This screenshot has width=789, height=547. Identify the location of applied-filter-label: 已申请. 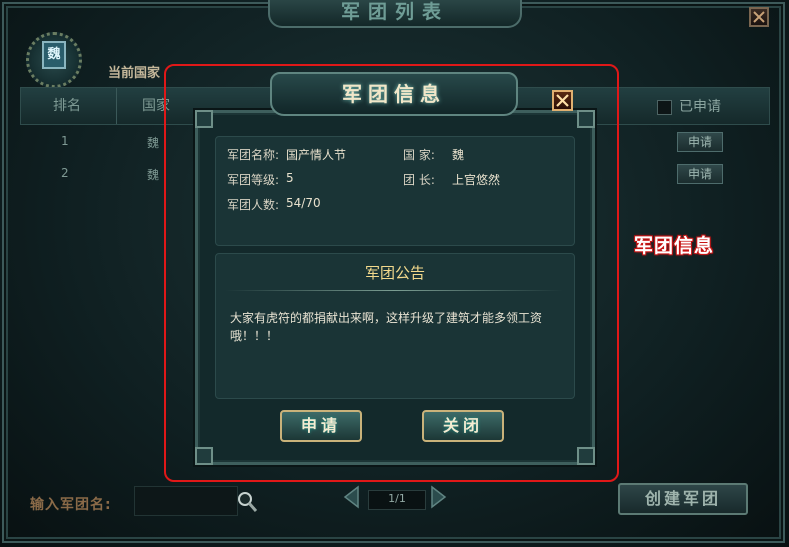
(700, 107).